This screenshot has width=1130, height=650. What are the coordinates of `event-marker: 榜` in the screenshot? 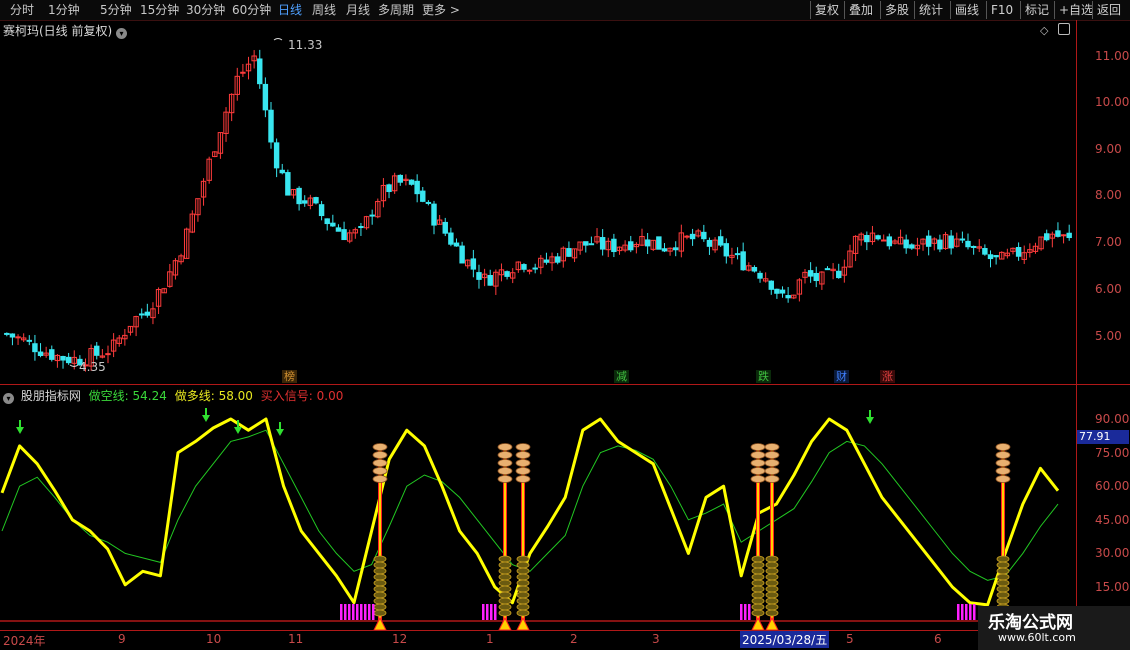 It's located at (289, 376).